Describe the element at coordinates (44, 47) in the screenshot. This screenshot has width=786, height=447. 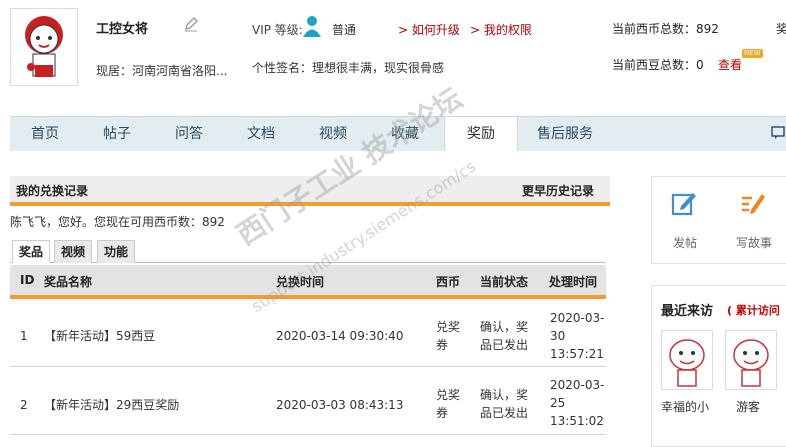
I see `user-avatar` at that location.